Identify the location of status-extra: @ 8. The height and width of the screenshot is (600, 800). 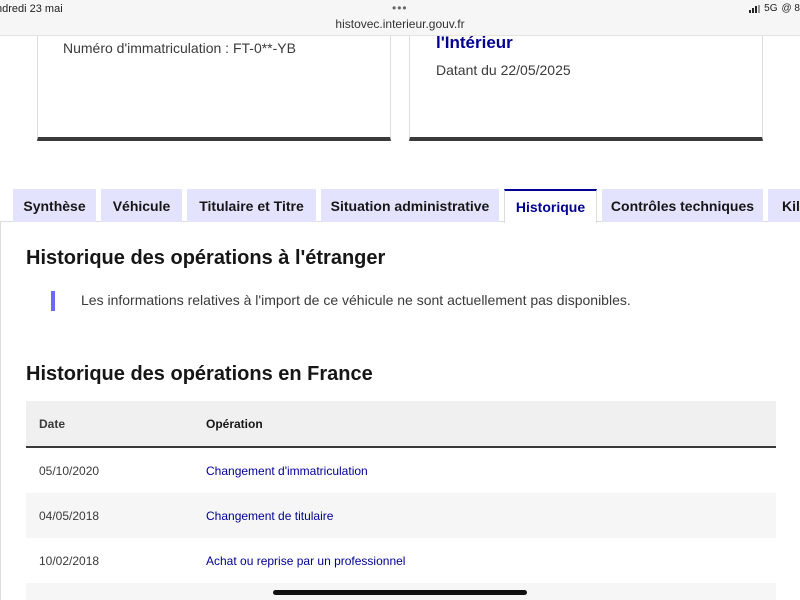
(790, 8).